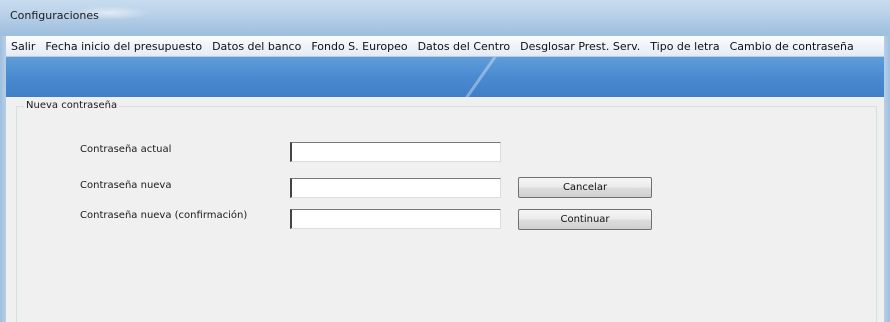 This screenshot has width=890, height=322. I want to click on confirm-password-label: Contraseña nueva (confirmación), so click(164, 215).